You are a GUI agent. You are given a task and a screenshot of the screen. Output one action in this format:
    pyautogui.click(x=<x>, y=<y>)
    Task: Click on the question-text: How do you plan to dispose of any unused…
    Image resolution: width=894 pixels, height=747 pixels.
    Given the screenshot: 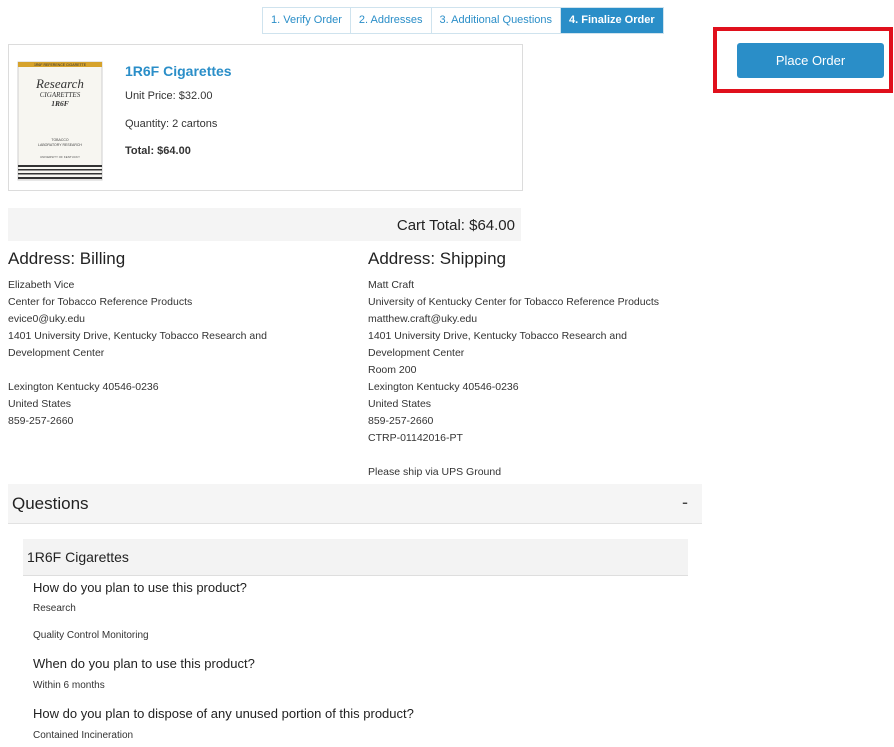 What is the action you would take?
    pyautogui.click(x=223, y=713)
    